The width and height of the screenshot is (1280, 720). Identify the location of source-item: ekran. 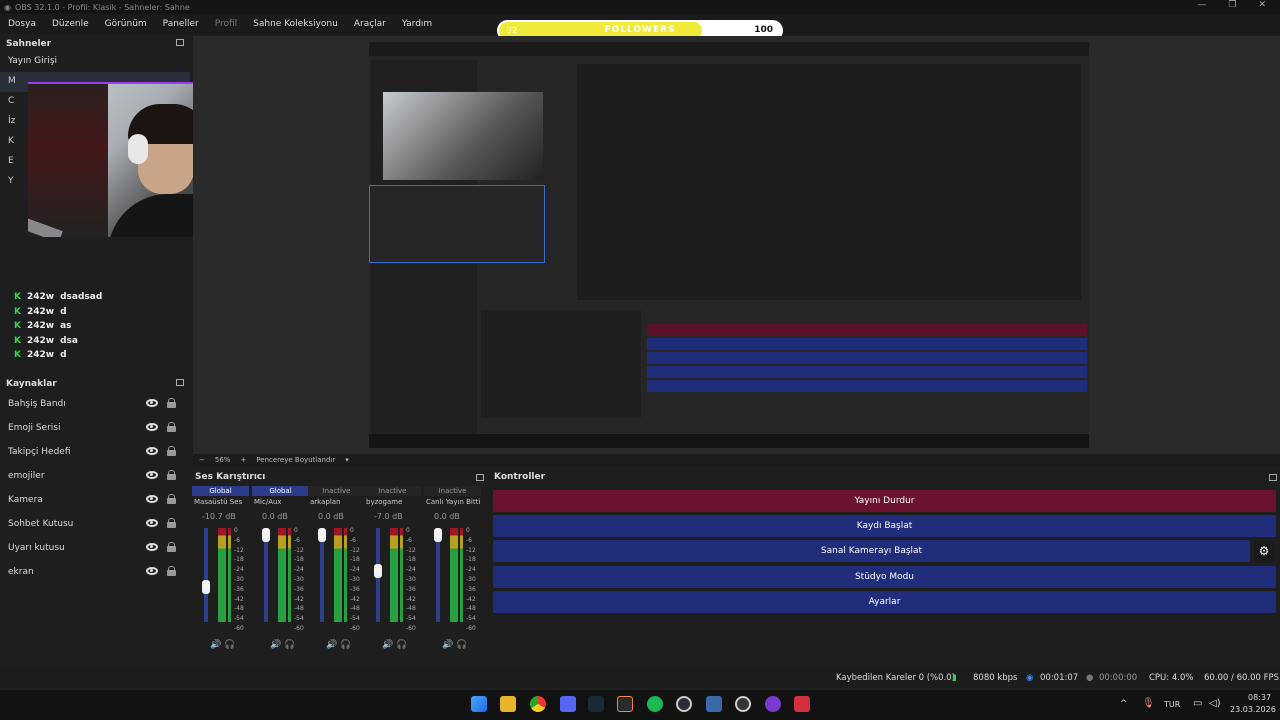
(95, 572).